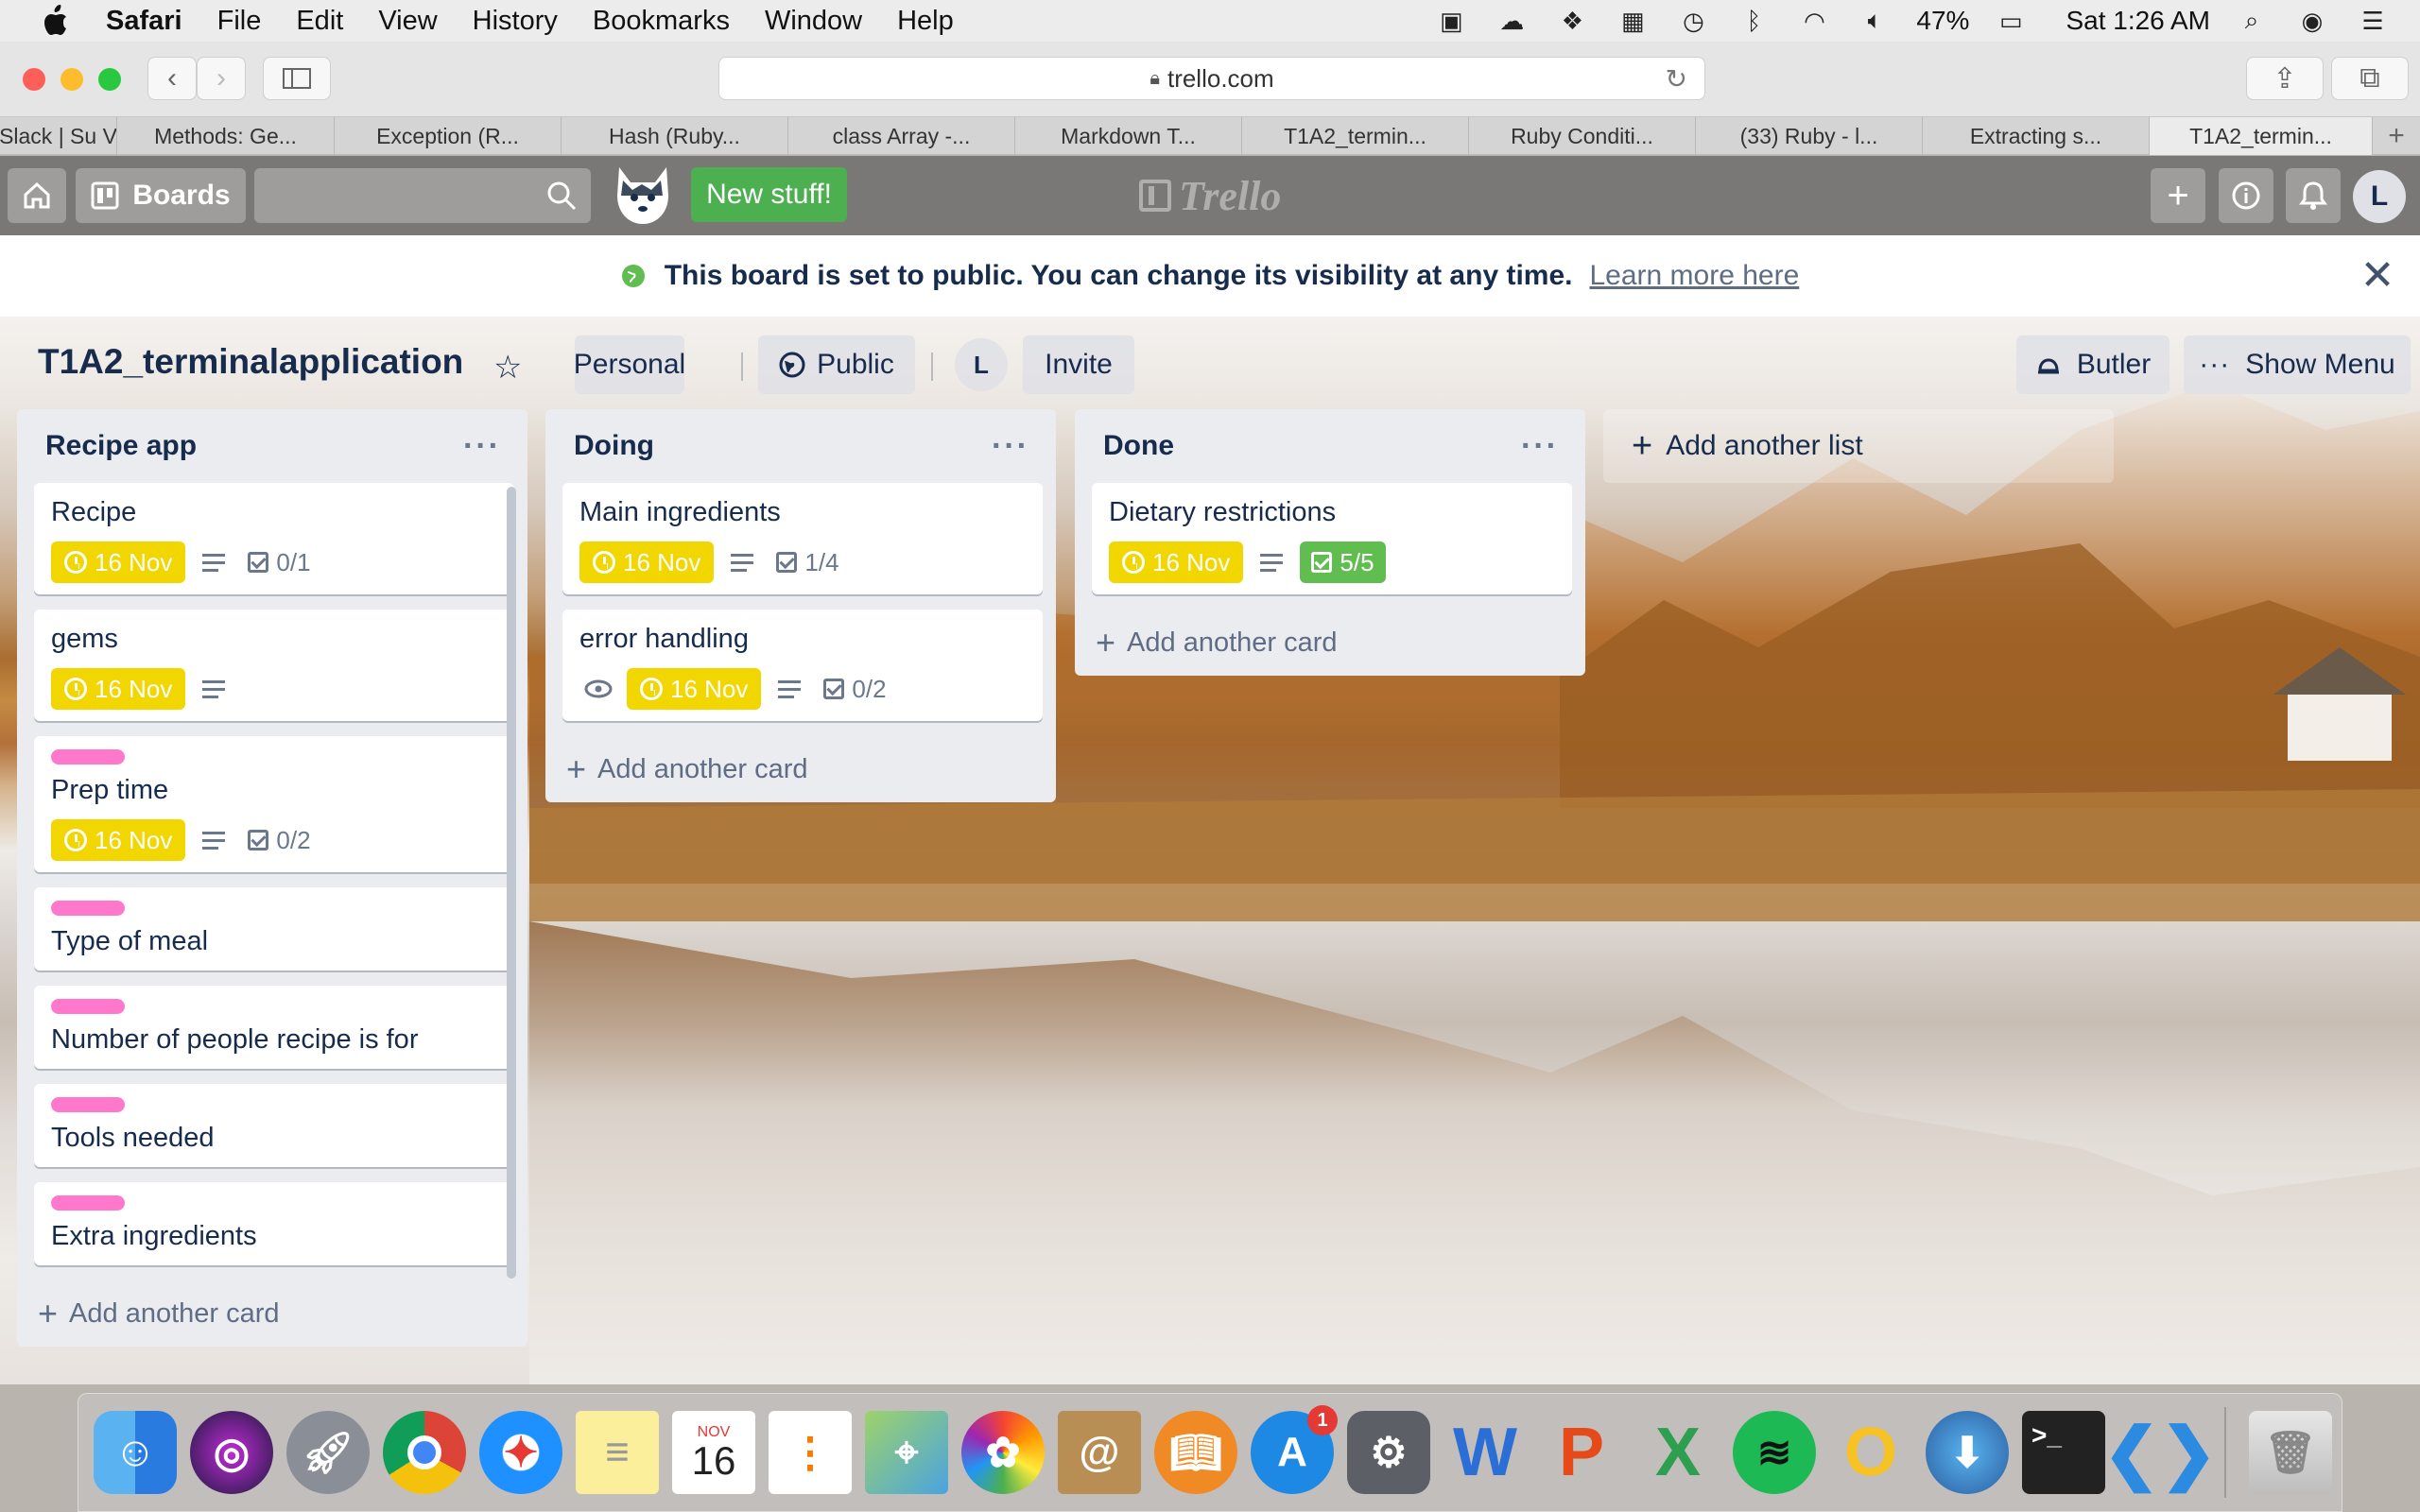 The width and height of the screenshot is (2420, 1512). Describe the element at coordinates (144, 21) in the screenshot. I see `menu-safari: Safari` at that location.